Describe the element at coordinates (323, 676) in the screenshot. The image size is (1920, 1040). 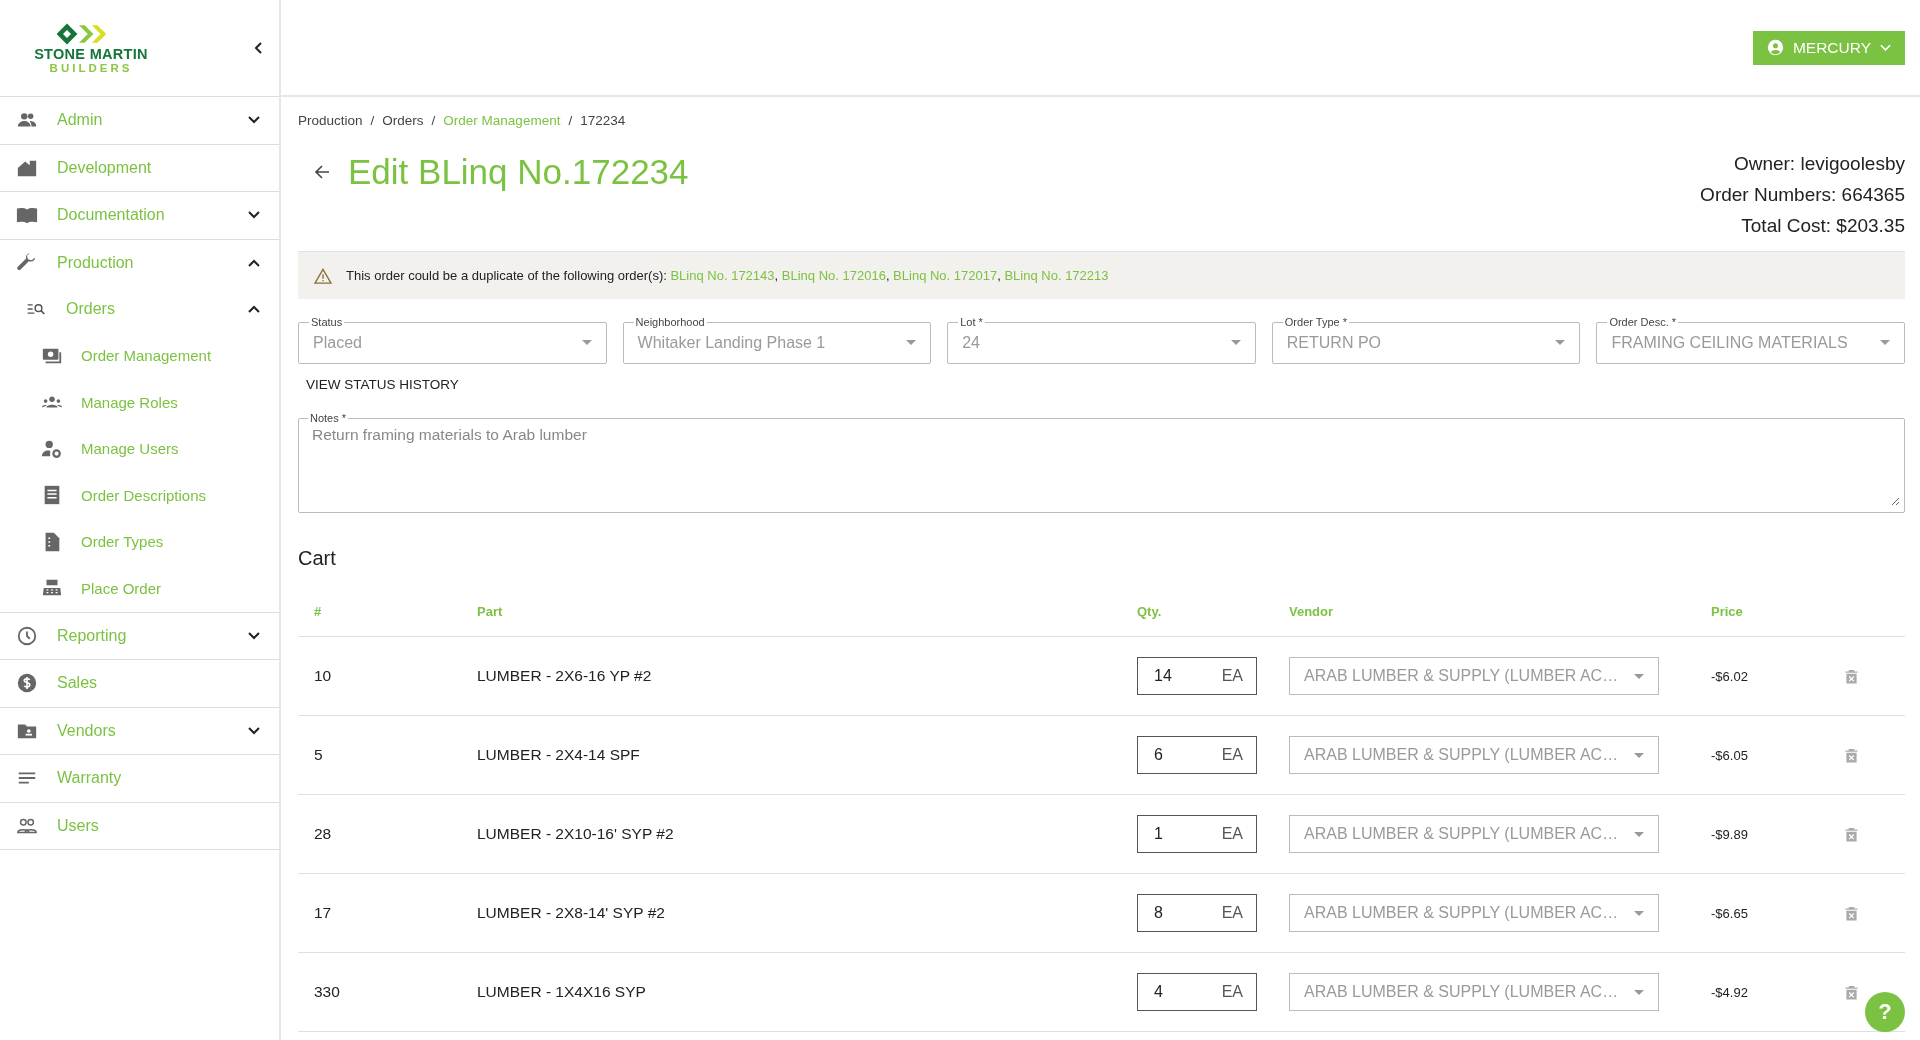
I see `table-cell-text: 10` at that location.